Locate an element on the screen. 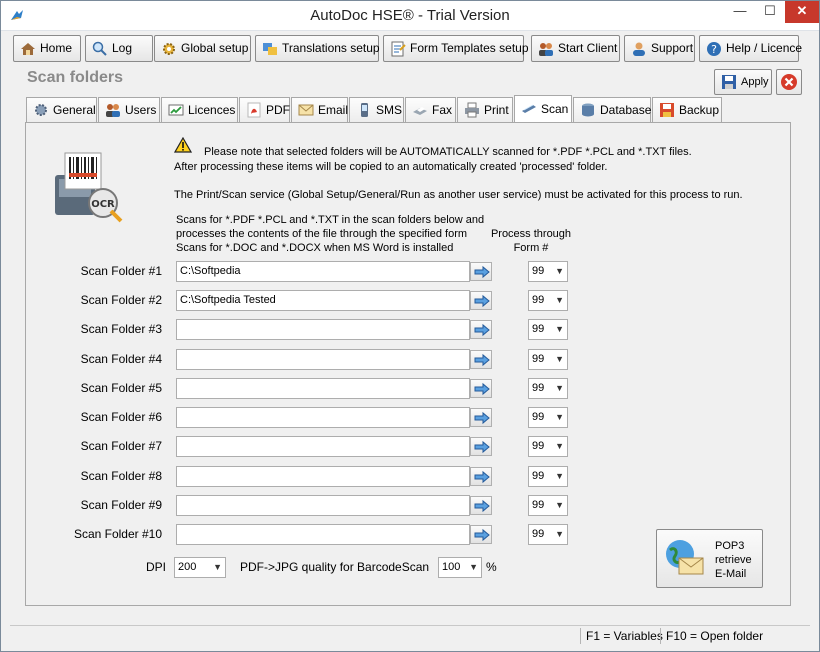  maximize-button: ☐ is located at coordinates (770, 12).